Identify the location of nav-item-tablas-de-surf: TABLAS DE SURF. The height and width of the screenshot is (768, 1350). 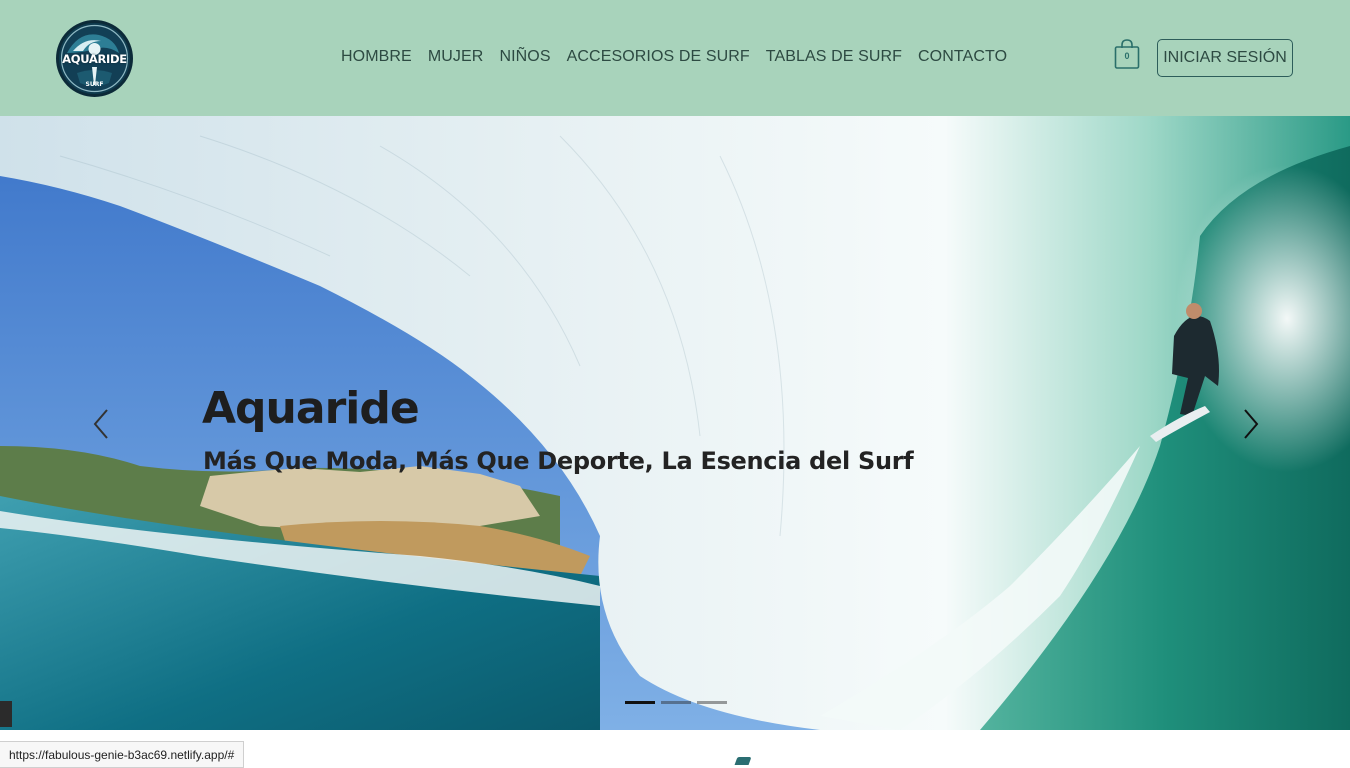
(834, 57).